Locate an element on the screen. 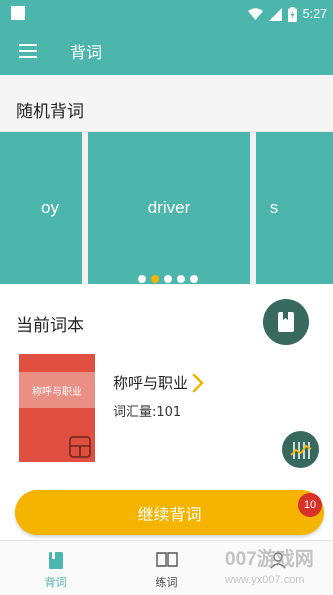 The image size is (333, 595). word-card: oy is located at coordinates (41, 208).